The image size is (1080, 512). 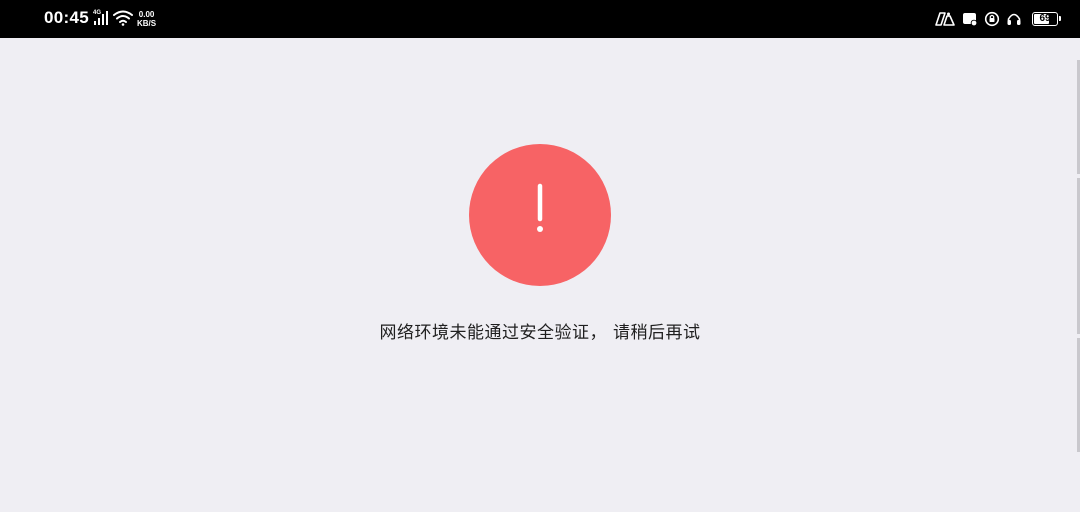 What do you see at coordinates (66, 17) in the screenshot?
I see `status-time: 00:45` at bounding box center [66, 17].